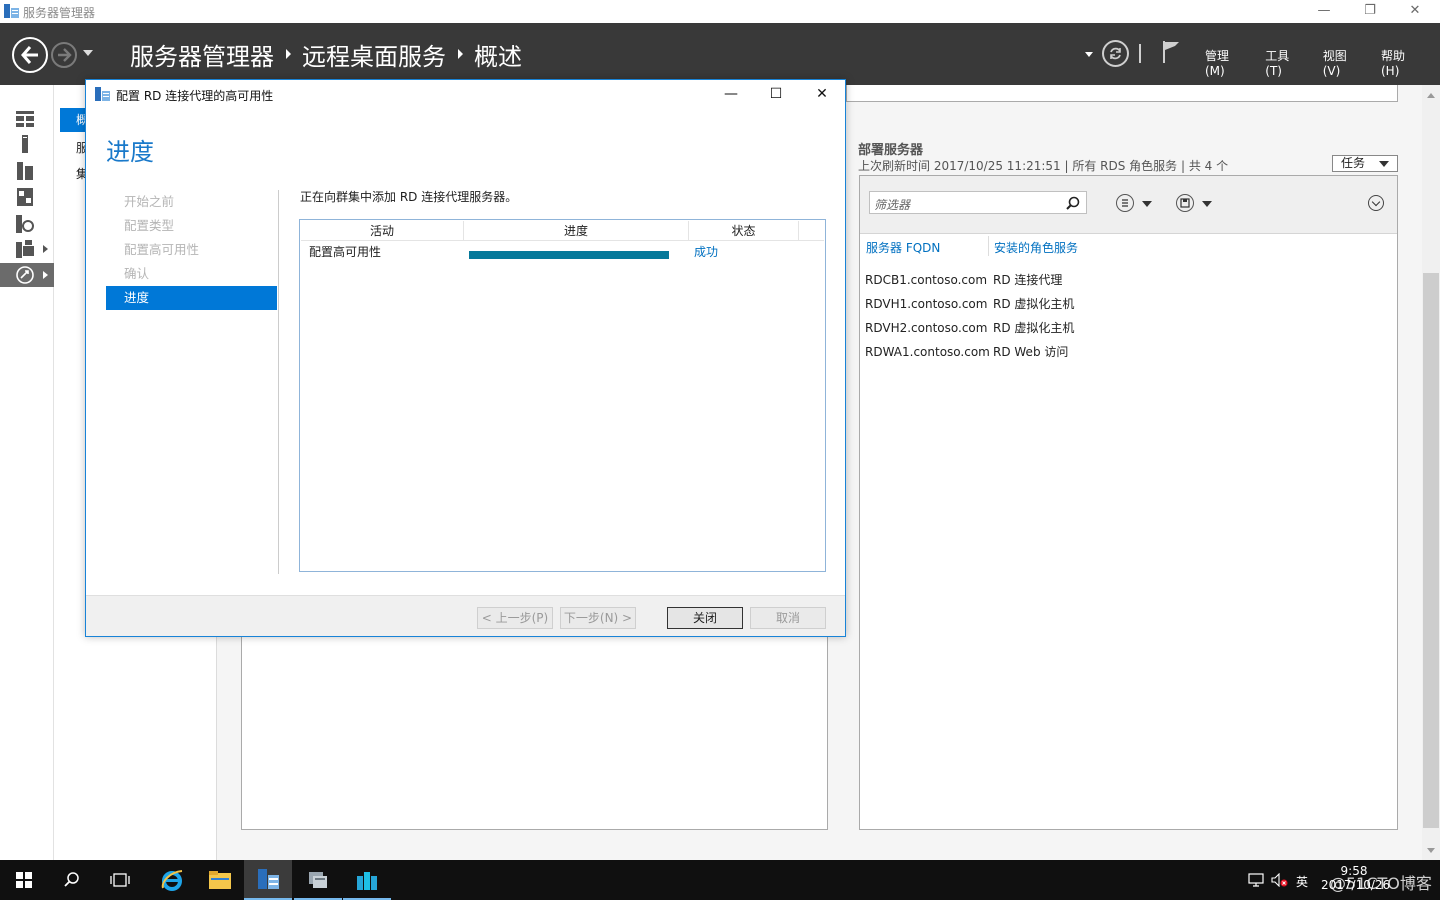 This screenshot has width=1440, height=900. I want to click on header-dropdown-icon, so click(1089, 54).